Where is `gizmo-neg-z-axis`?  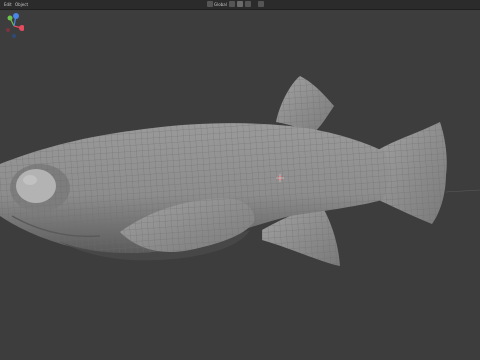
gizmo-neg-z-axis is located at coordinates (14, 36).